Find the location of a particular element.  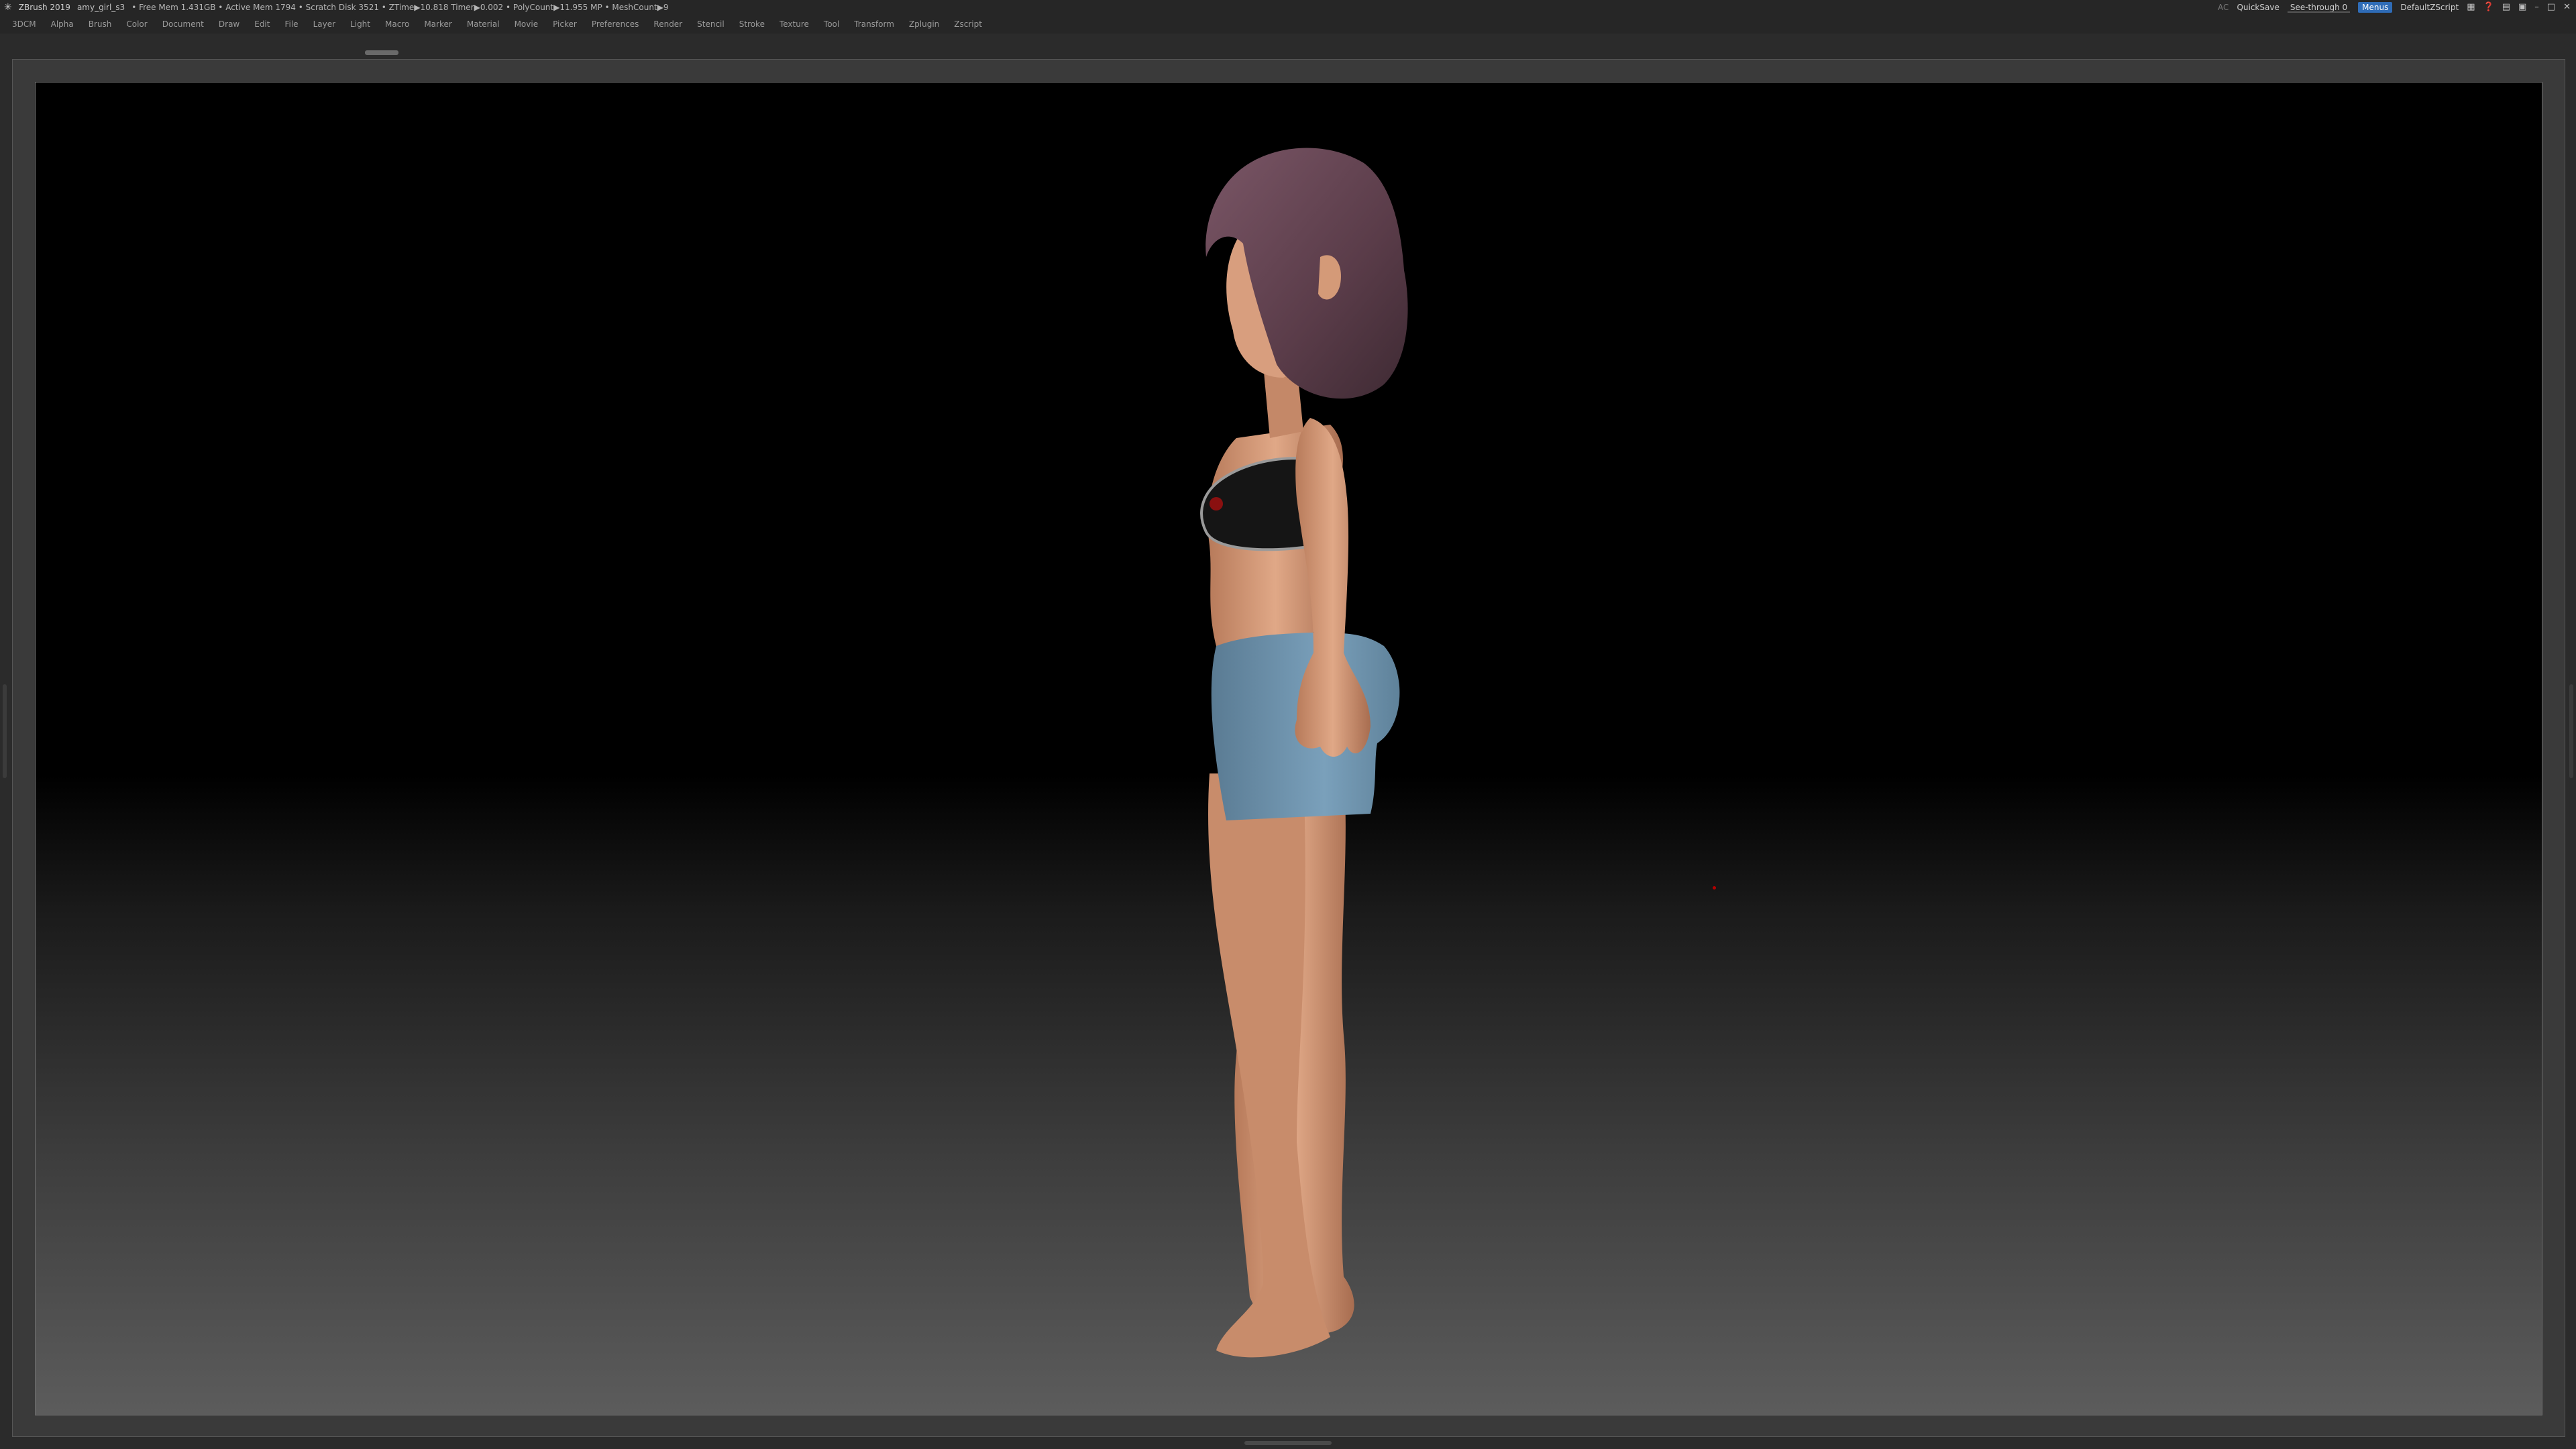

menu-color: Color is located at coordinates (136, 24).